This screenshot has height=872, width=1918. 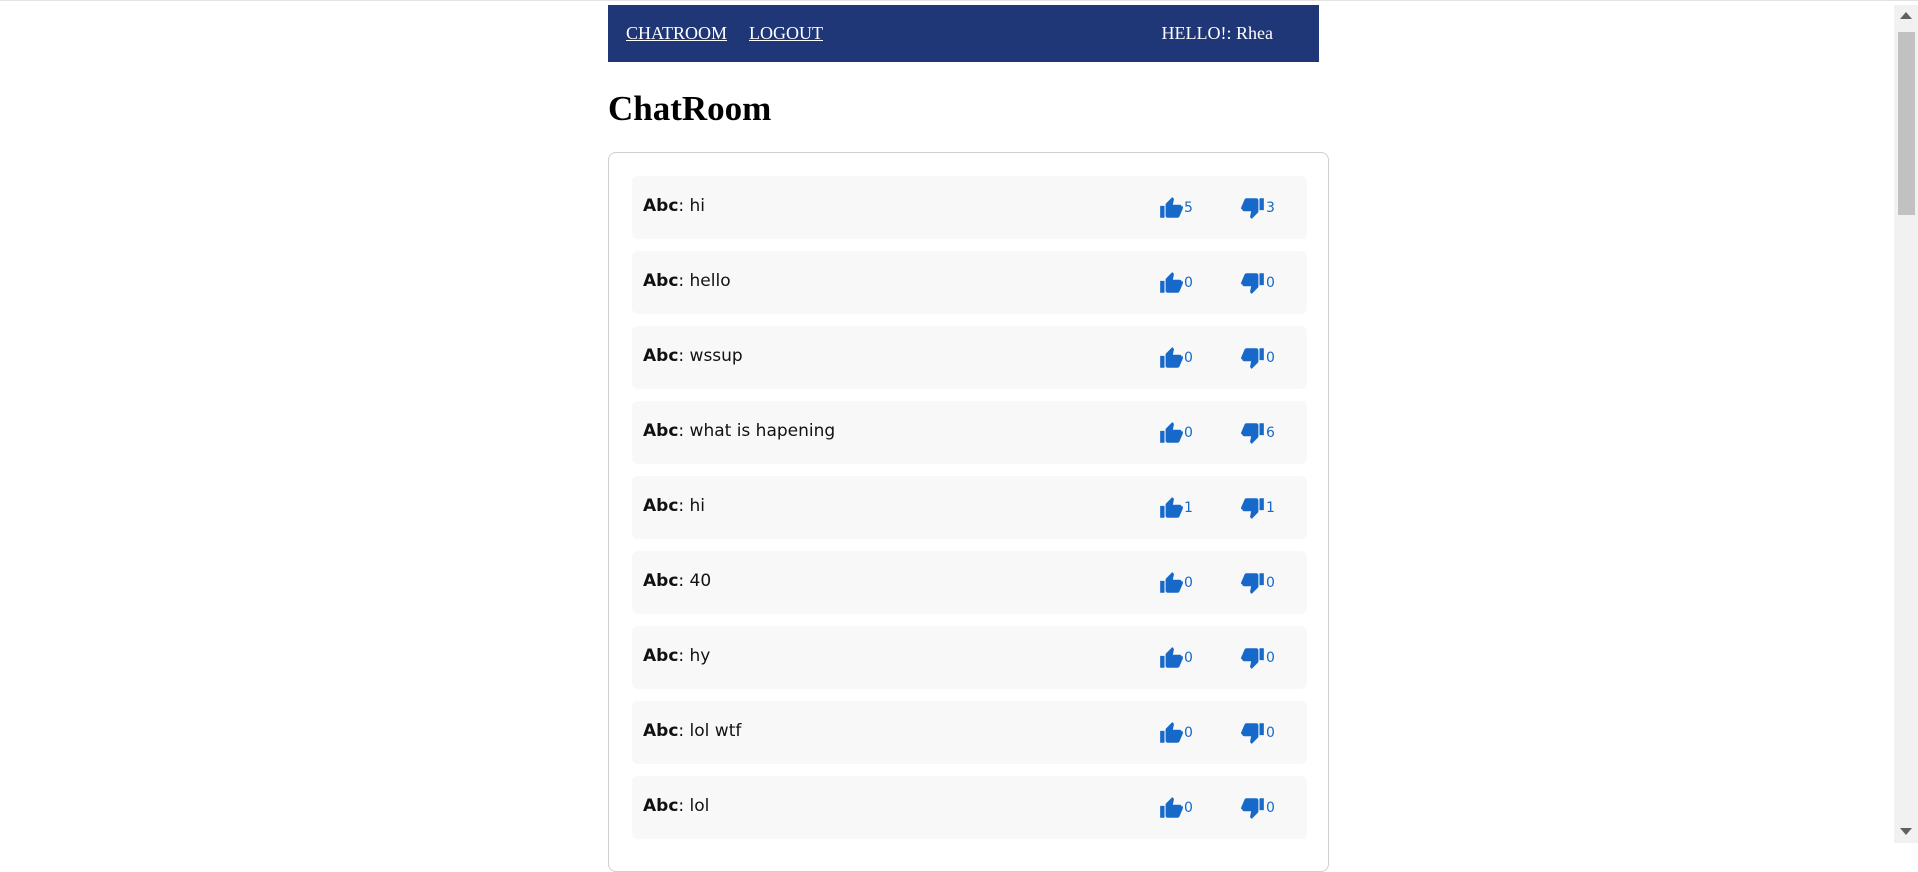 I want to click on message-item: Abc: hi 5 3, so click(x=969, y=207).